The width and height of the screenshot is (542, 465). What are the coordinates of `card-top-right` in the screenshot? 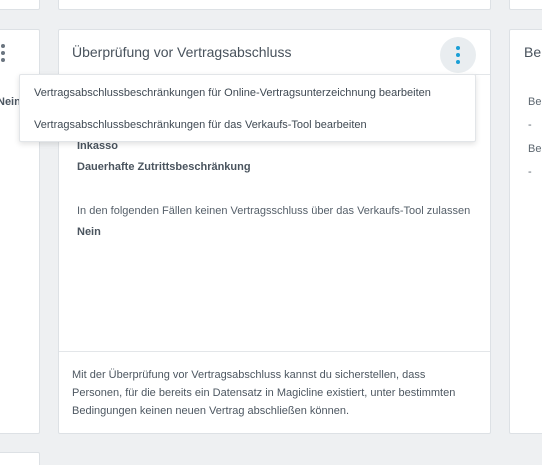 It's located at (525, 5).